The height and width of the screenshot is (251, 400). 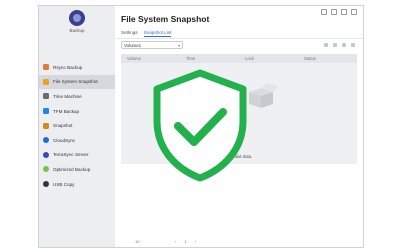 What do you see at coordinates (354, 12) in the screenshot?
I see `close-icon` at bounding box center [354, 12].